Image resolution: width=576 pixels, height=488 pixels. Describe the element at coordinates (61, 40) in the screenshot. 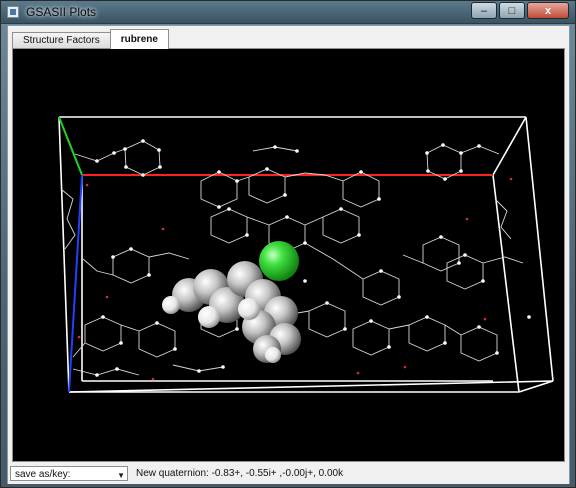

I see `tab-structure-factors: Structure Factors` at that location.